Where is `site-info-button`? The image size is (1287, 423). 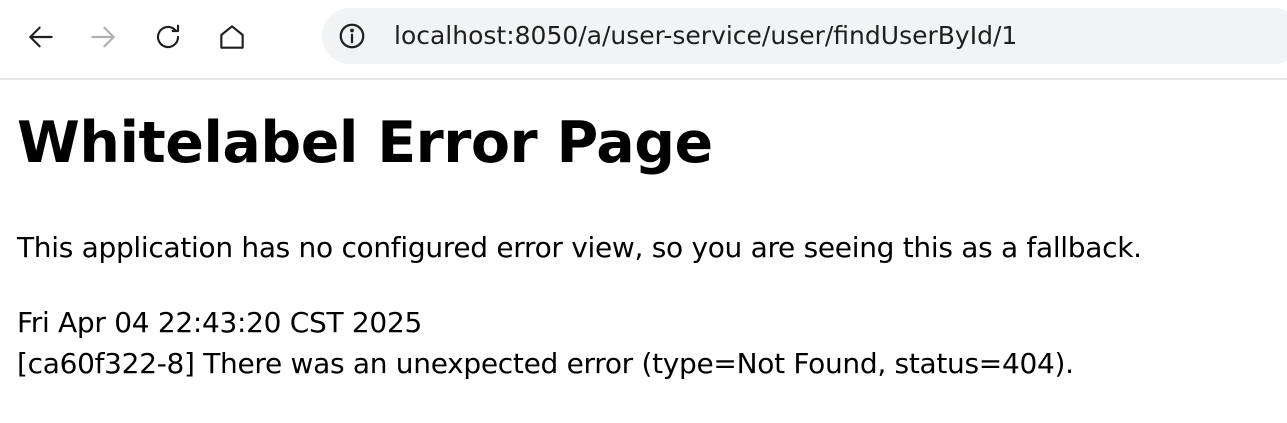 site-info-button is located at coordinates (352, 36).